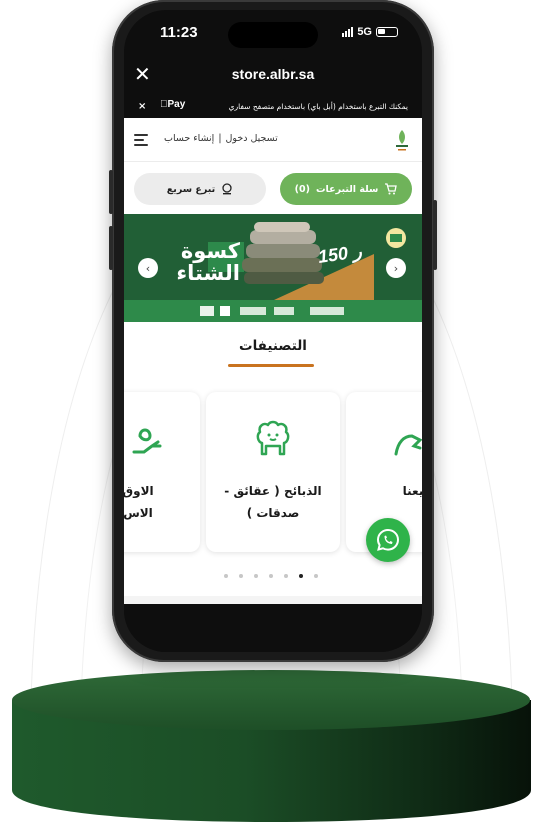  Describe the element at coordinates (172, 104) in the screenshot. I see `apple-pay-logo: Pay` at that location.